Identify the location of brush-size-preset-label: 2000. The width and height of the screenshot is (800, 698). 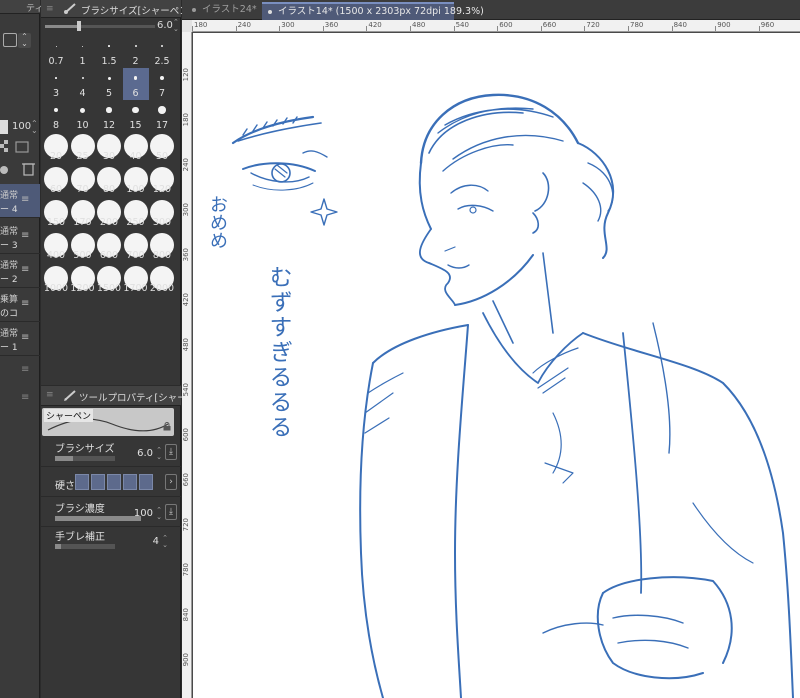
(162, 288).